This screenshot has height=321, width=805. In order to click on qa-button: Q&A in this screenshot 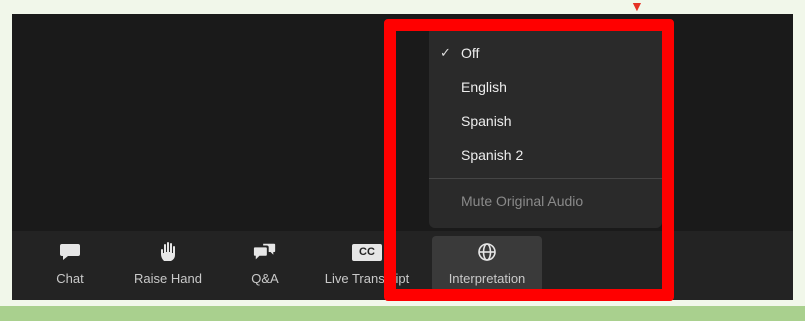, I will do `click(265, 261)`.